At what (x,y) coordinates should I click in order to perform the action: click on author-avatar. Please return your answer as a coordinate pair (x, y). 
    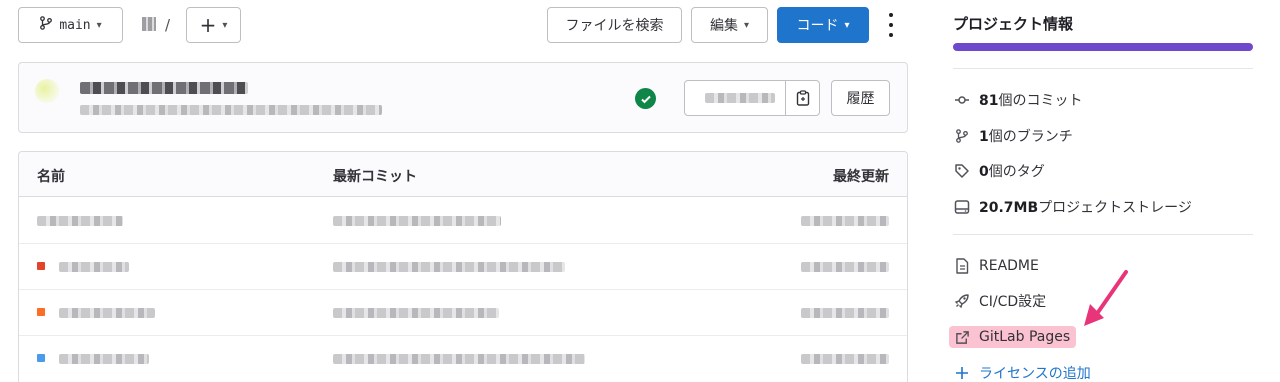
    Looking at the image, I should click on (47, 91).